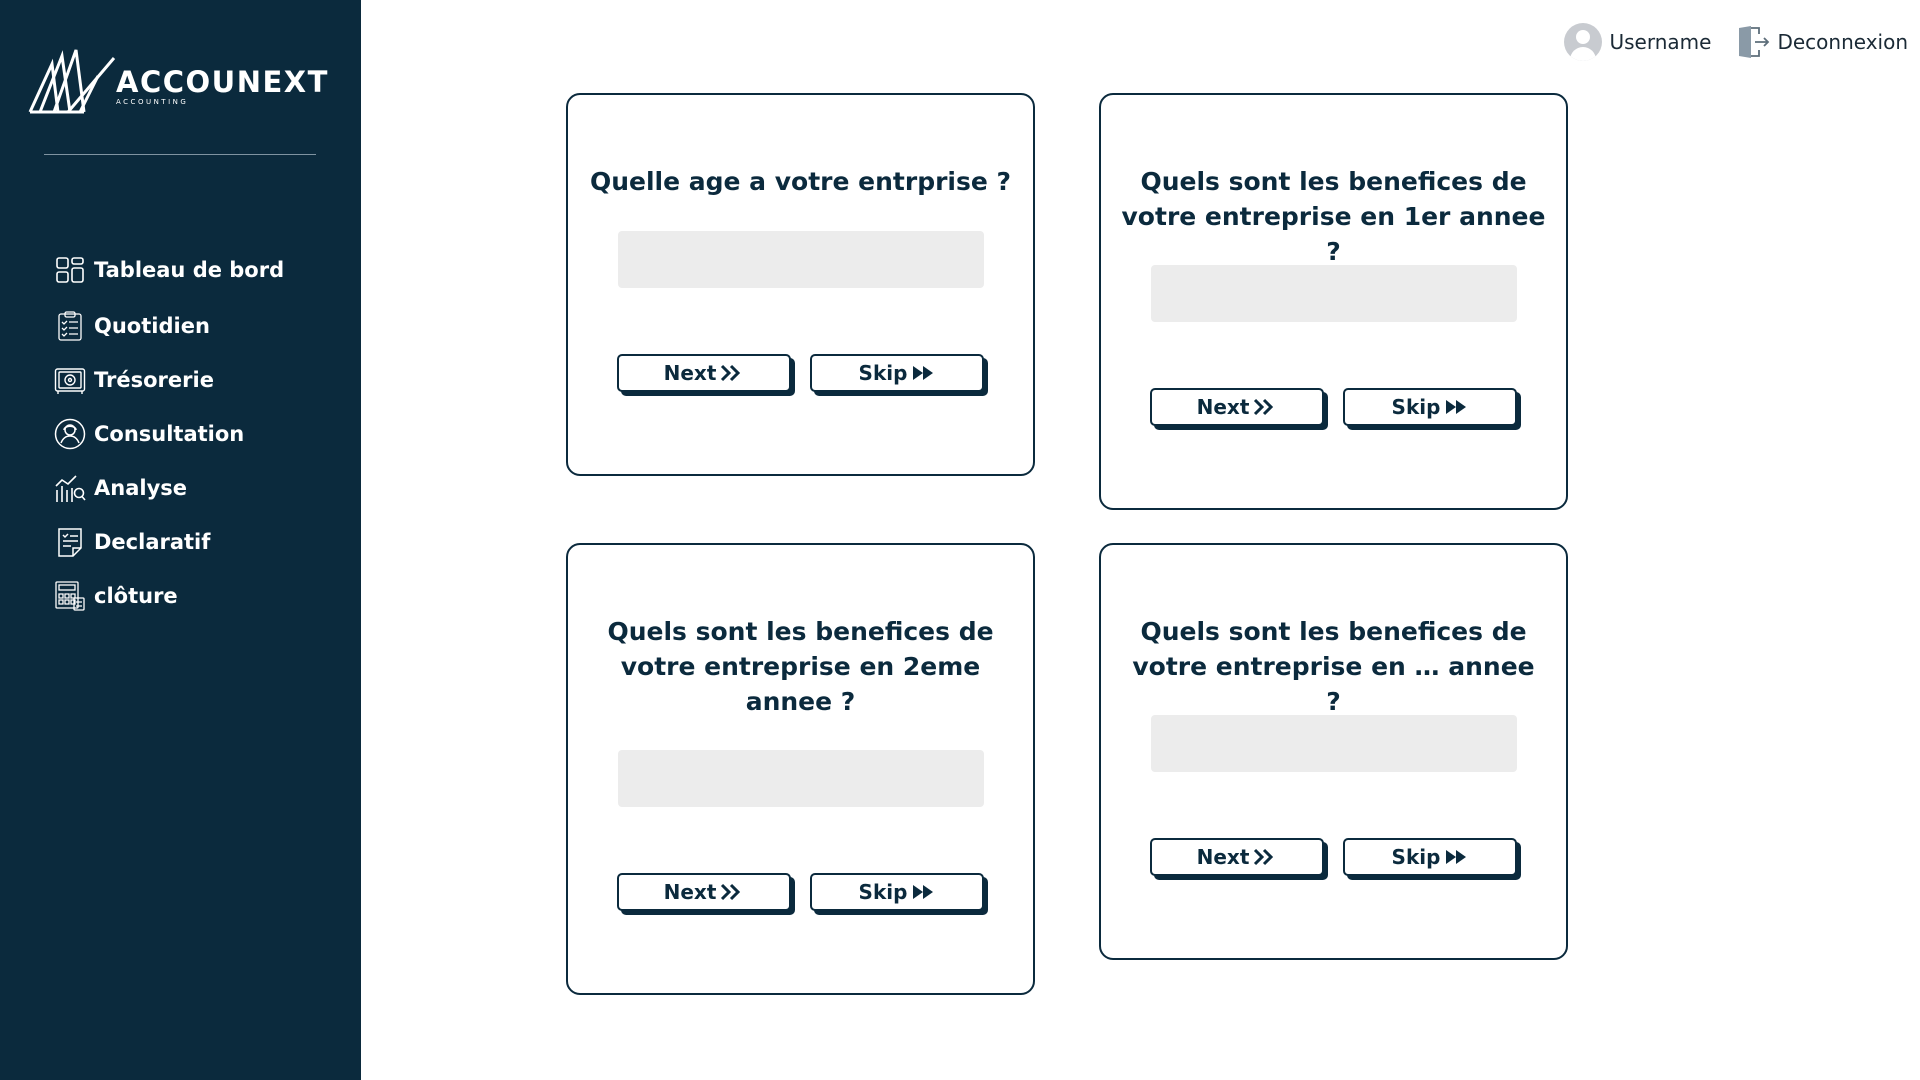 Image resolution: width=1920 pixels, height=1080 pixels. I want to click on sidebar-item-tresorerie: Trésorerie, so click(199, 380).